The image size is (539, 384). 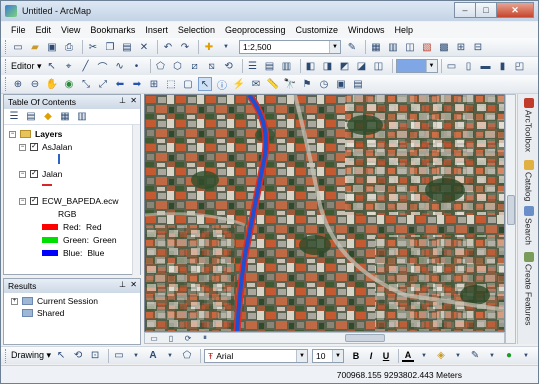 What do you see at coordinates (67, 301) in the screenshot?
I see `results-item-label: Current Session` at bounding box center [67, 301].